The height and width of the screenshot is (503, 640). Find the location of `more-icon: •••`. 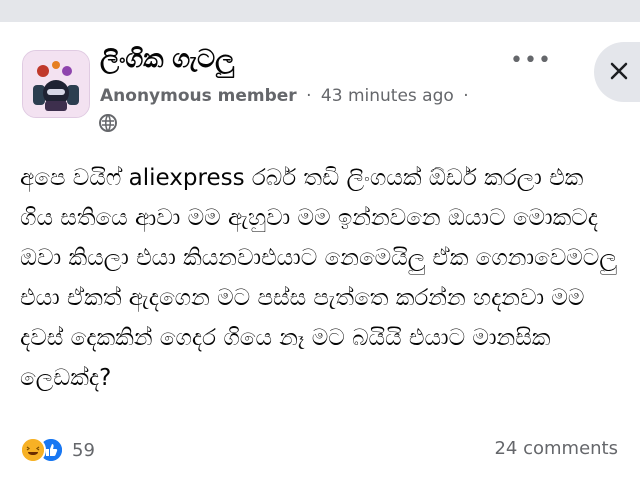

more-icon: ••• is located at coordinates (531, 60).